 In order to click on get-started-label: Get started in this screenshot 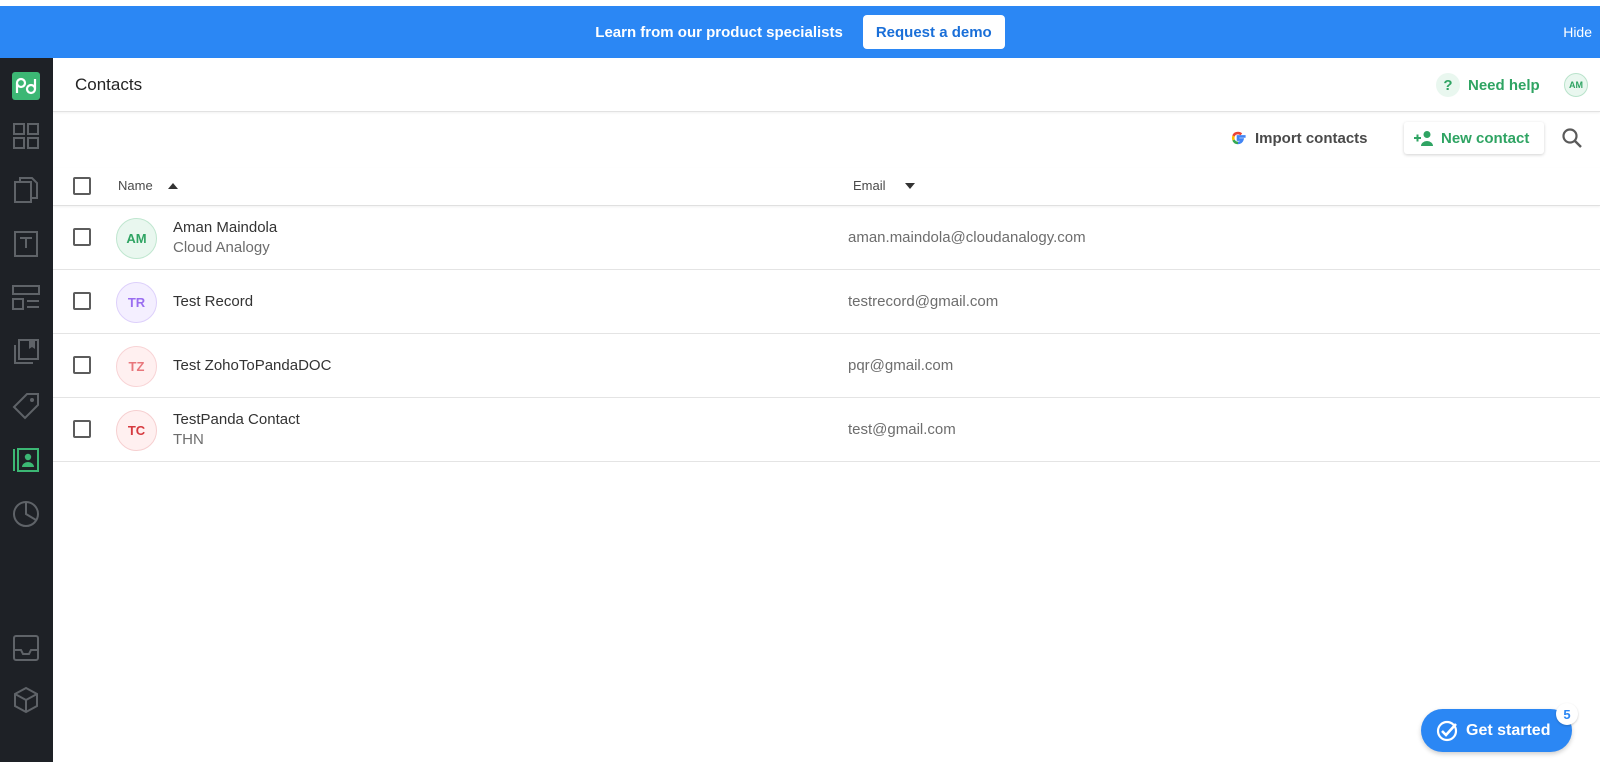, I will do `click(1508, 730)`.